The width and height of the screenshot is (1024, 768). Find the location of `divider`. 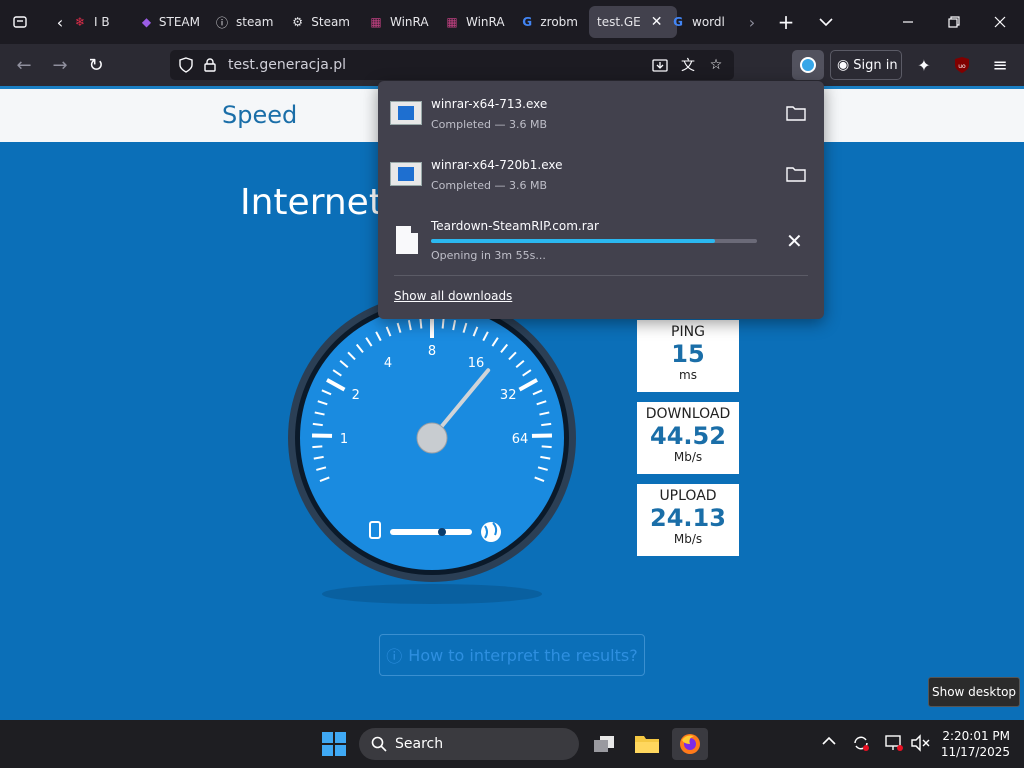

divider is located at coordinates (601, 275).